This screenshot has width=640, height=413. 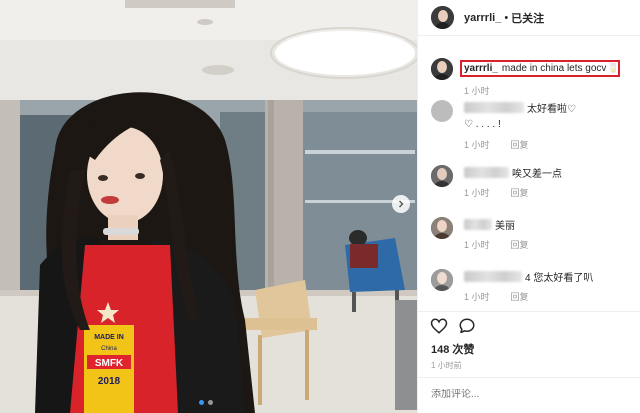 I want to click on comment-item: 美丽 1 小时 回复, so click(x=480, y=234).